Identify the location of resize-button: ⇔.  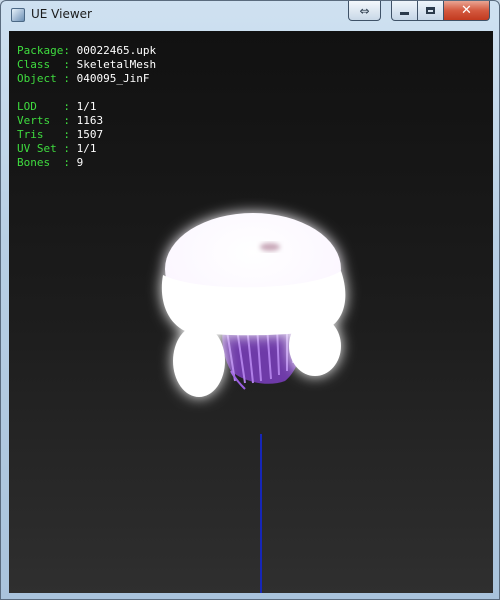
(364, 11).